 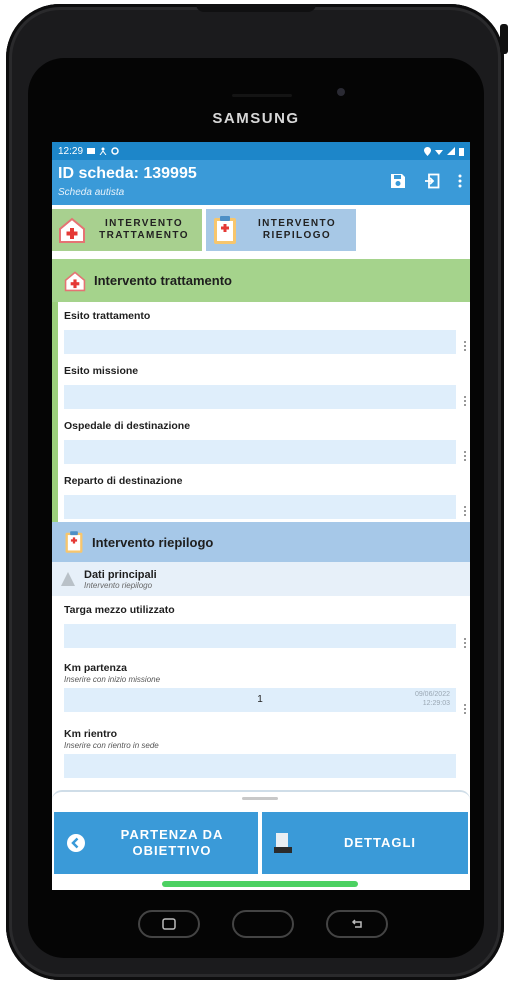 I want to click on esito-missione-input, so click(x=260, y=397).